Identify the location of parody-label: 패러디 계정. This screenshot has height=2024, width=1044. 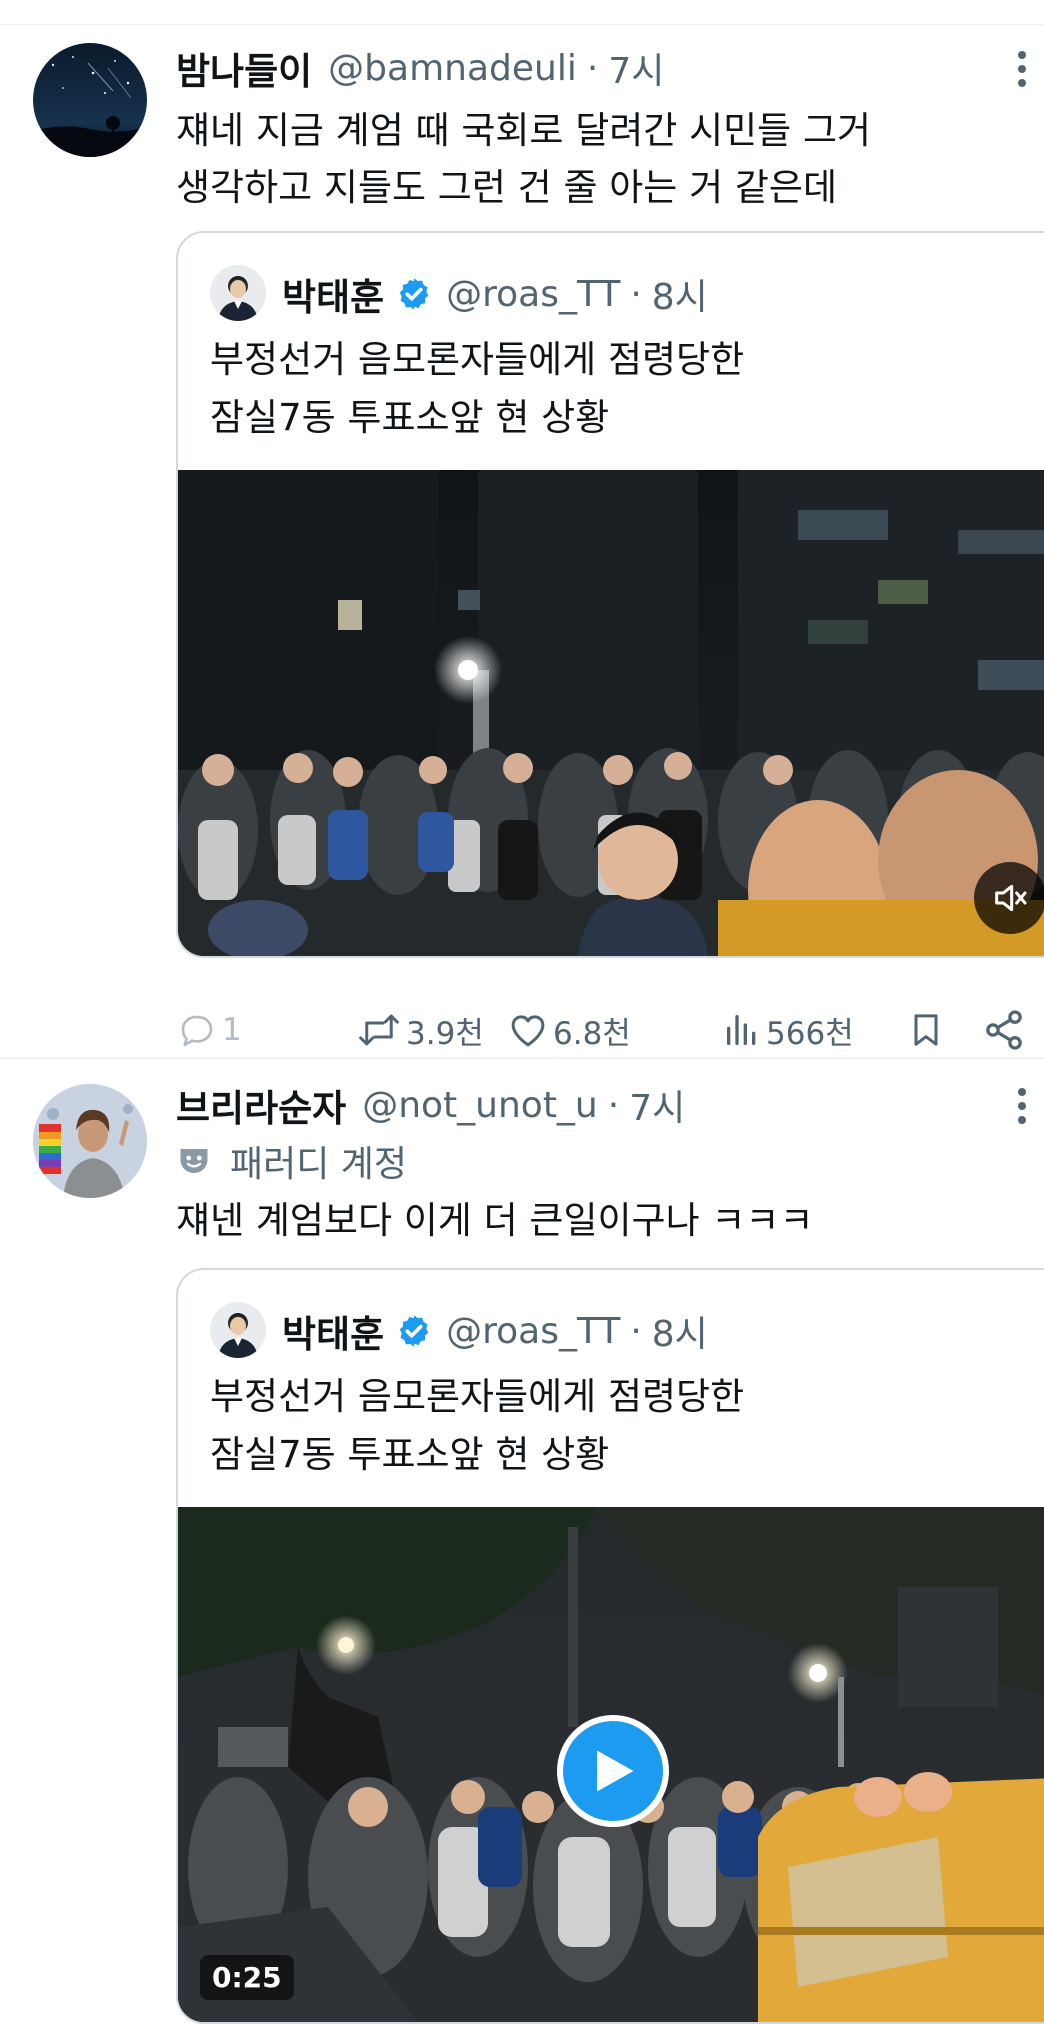
(291, 1161).